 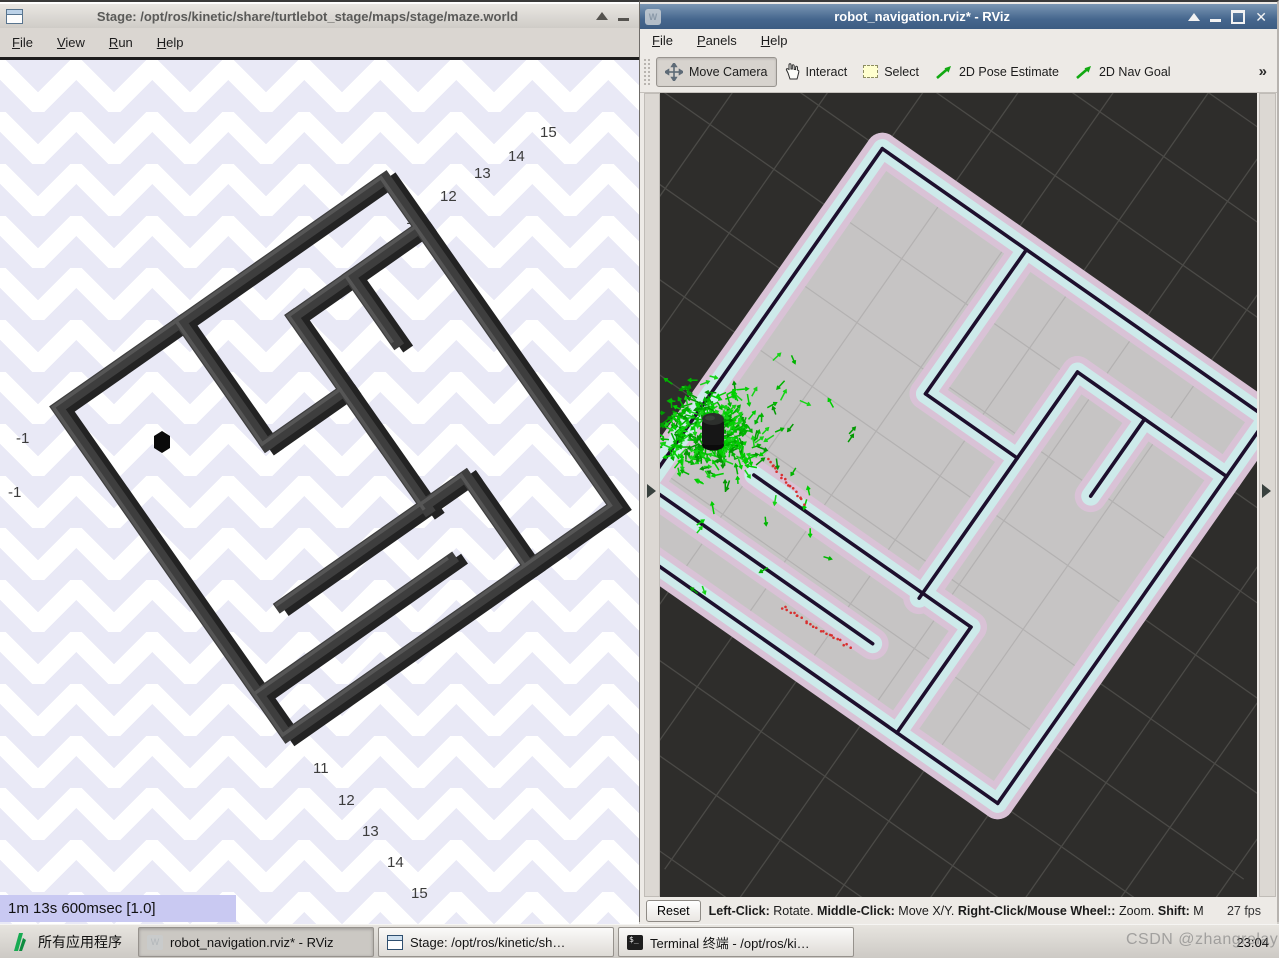 What do you see at coordinates (1261, 17) in the screenshot?
I see `close-window-icon: ✕` at bounding box center [1261, 17].